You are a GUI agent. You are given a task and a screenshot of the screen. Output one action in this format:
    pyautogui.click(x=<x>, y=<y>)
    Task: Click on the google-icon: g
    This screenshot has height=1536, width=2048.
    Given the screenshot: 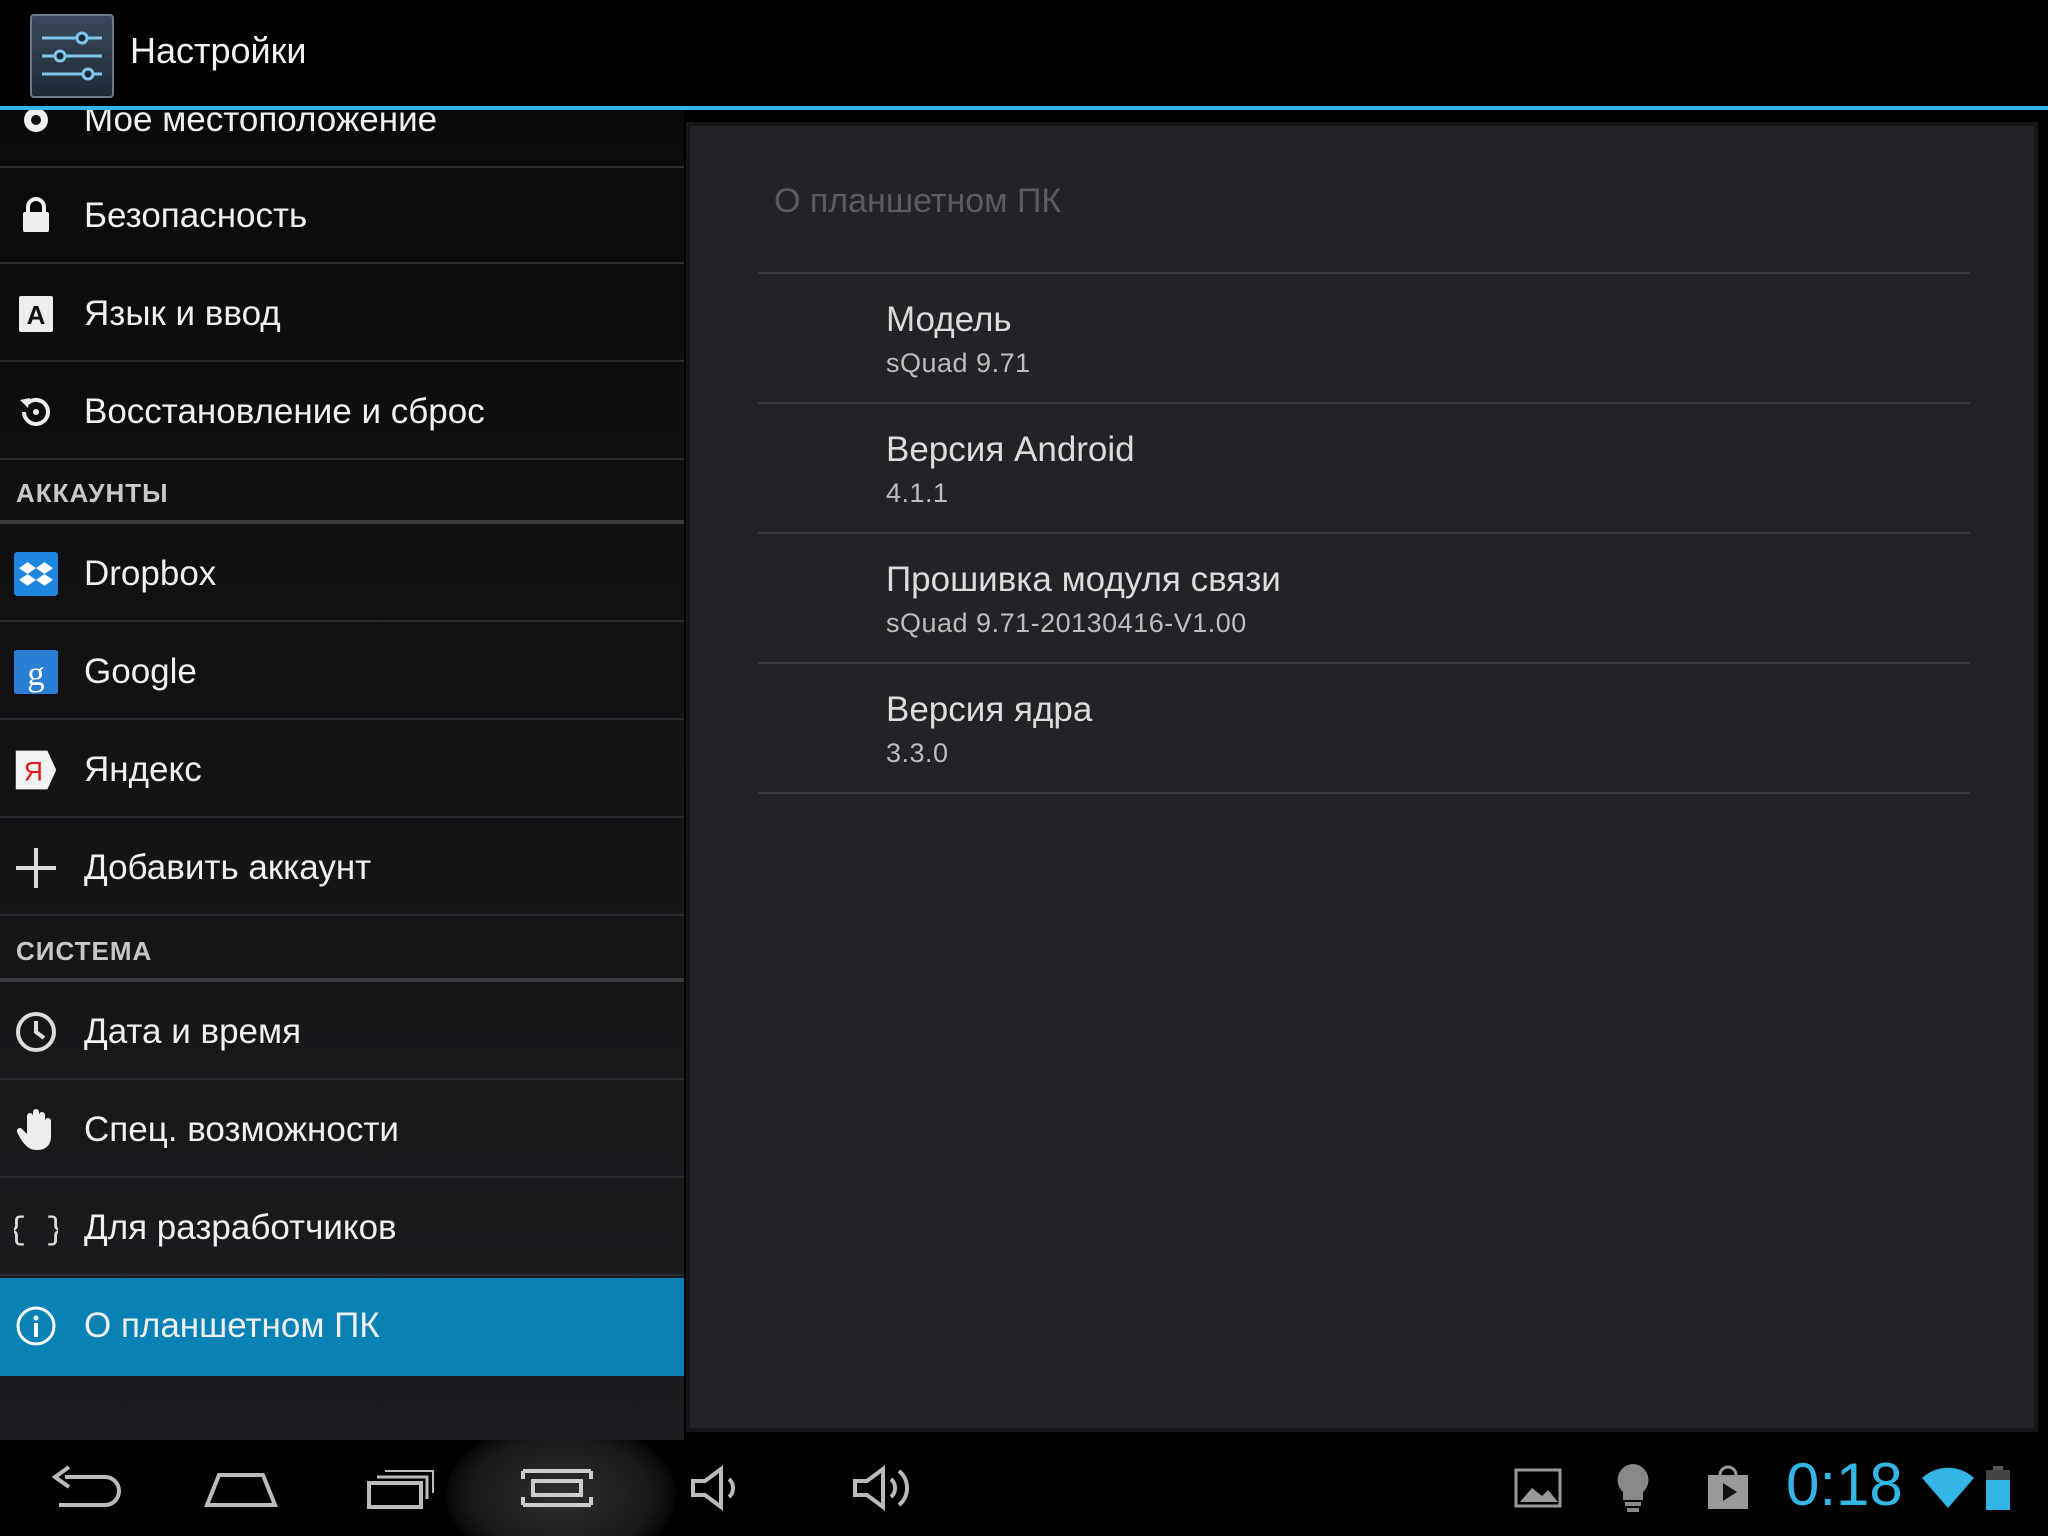 What is the action you would take?
    pyautogui.click(x=36, y=672)
    